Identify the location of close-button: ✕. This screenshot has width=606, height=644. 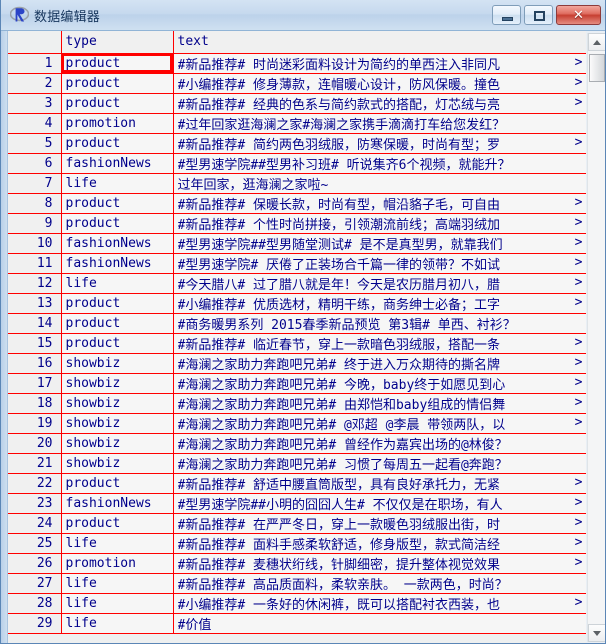
(578, 15).